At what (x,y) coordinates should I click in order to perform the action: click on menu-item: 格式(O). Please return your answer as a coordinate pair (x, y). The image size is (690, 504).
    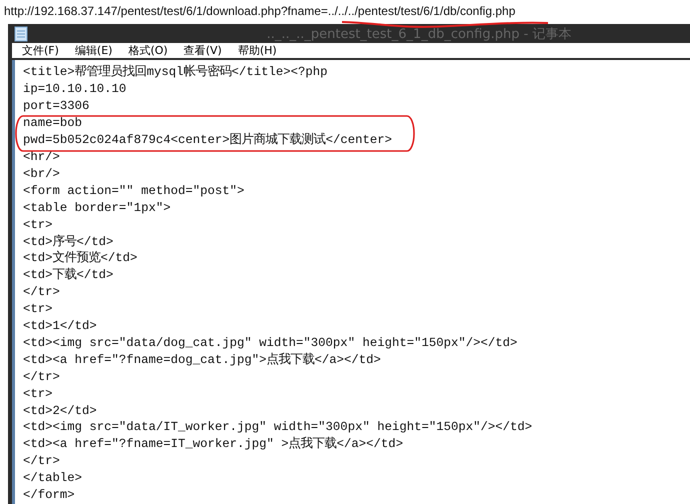
    Looking at the image, I should click on (148, 50).